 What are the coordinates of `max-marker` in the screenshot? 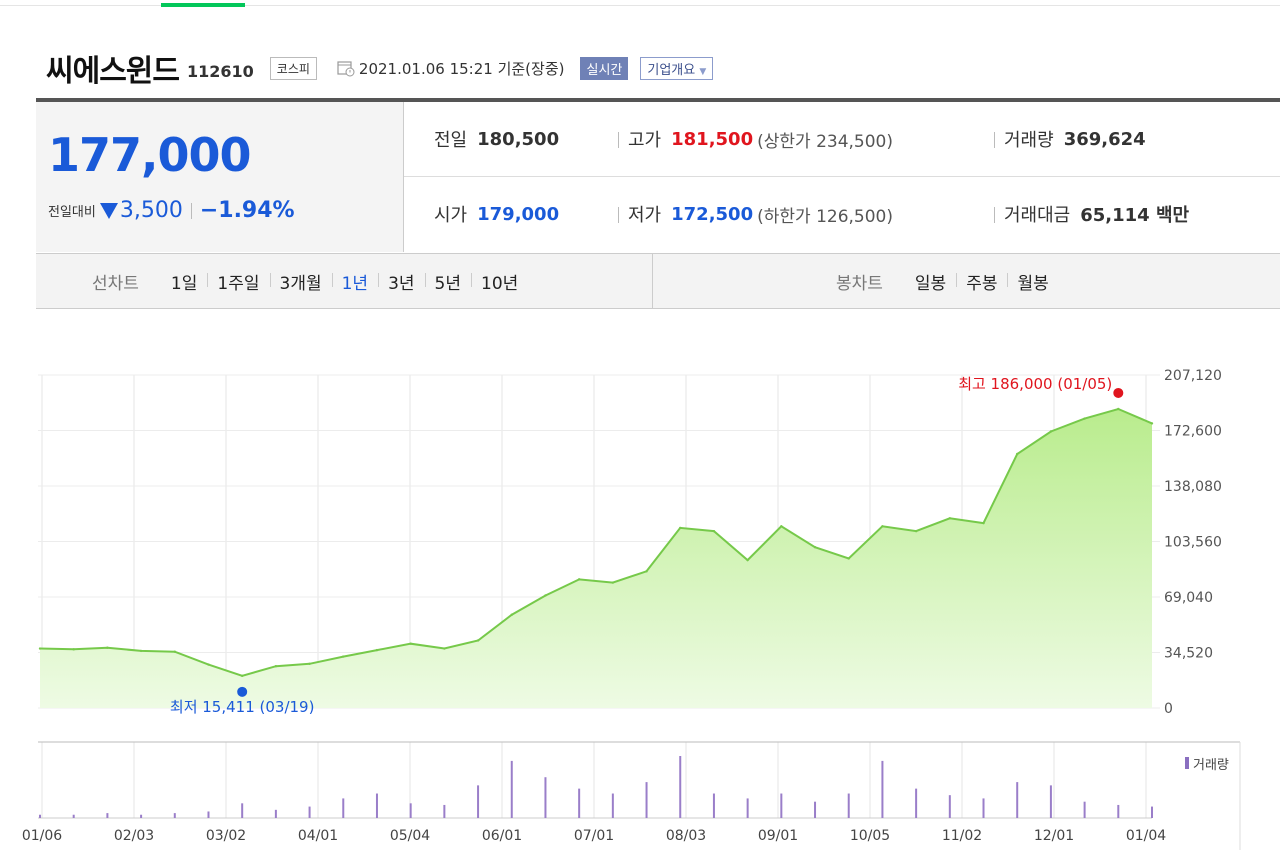 It's located at (1118, 392).